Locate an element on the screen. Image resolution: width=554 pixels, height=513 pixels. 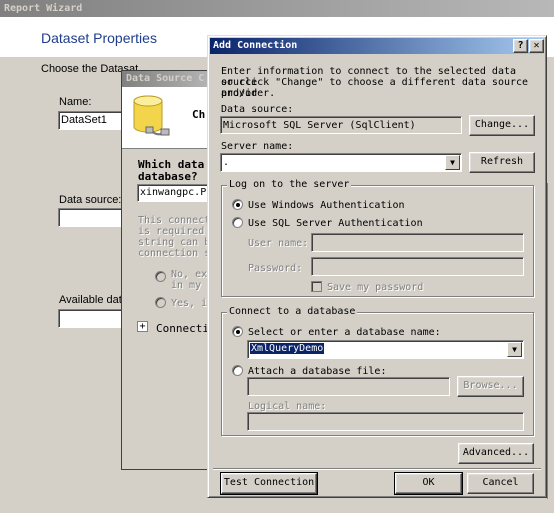
dsc-option-no-radio is located at coordinates (160, 276).